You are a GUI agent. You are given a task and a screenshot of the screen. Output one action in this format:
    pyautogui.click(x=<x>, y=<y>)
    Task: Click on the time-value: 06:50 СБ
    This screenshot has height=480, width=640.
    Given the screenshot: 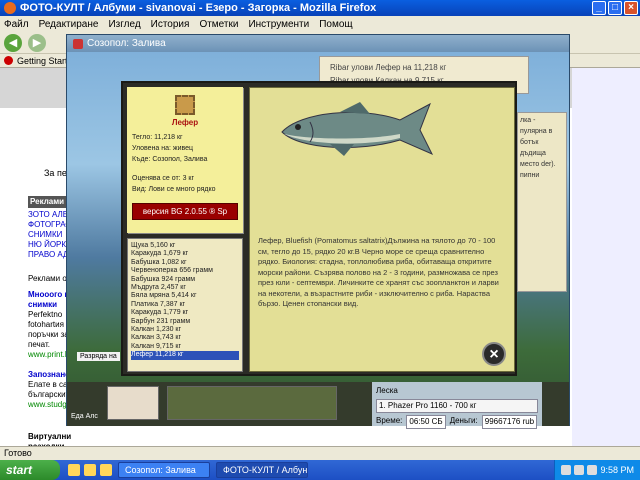 What is the action you would take?
    pyautogui.click(x=426, y=422)
    